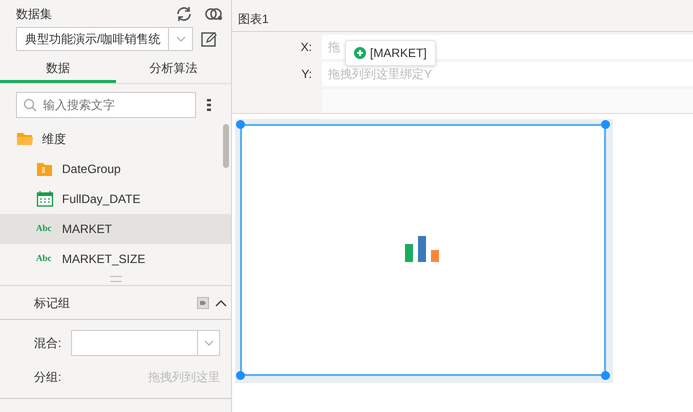 The width and height of the screenshot is (693, 412). I want to click on scrollbar-thumb, so click(226, 146).